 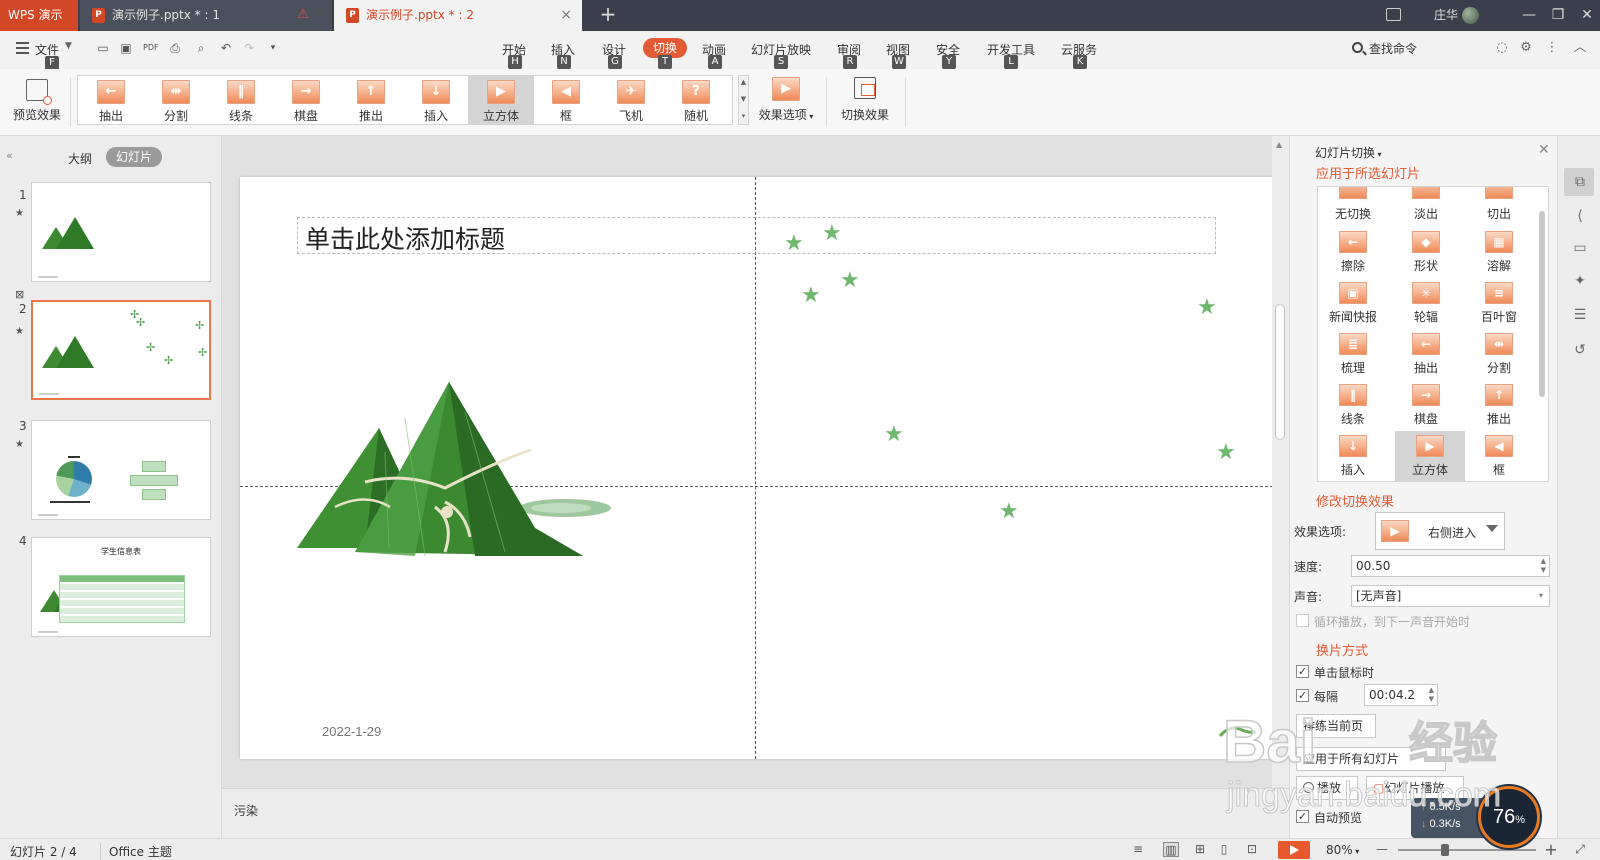 I want to click on app-name: WPS 演示, so click(x=39, y=15).